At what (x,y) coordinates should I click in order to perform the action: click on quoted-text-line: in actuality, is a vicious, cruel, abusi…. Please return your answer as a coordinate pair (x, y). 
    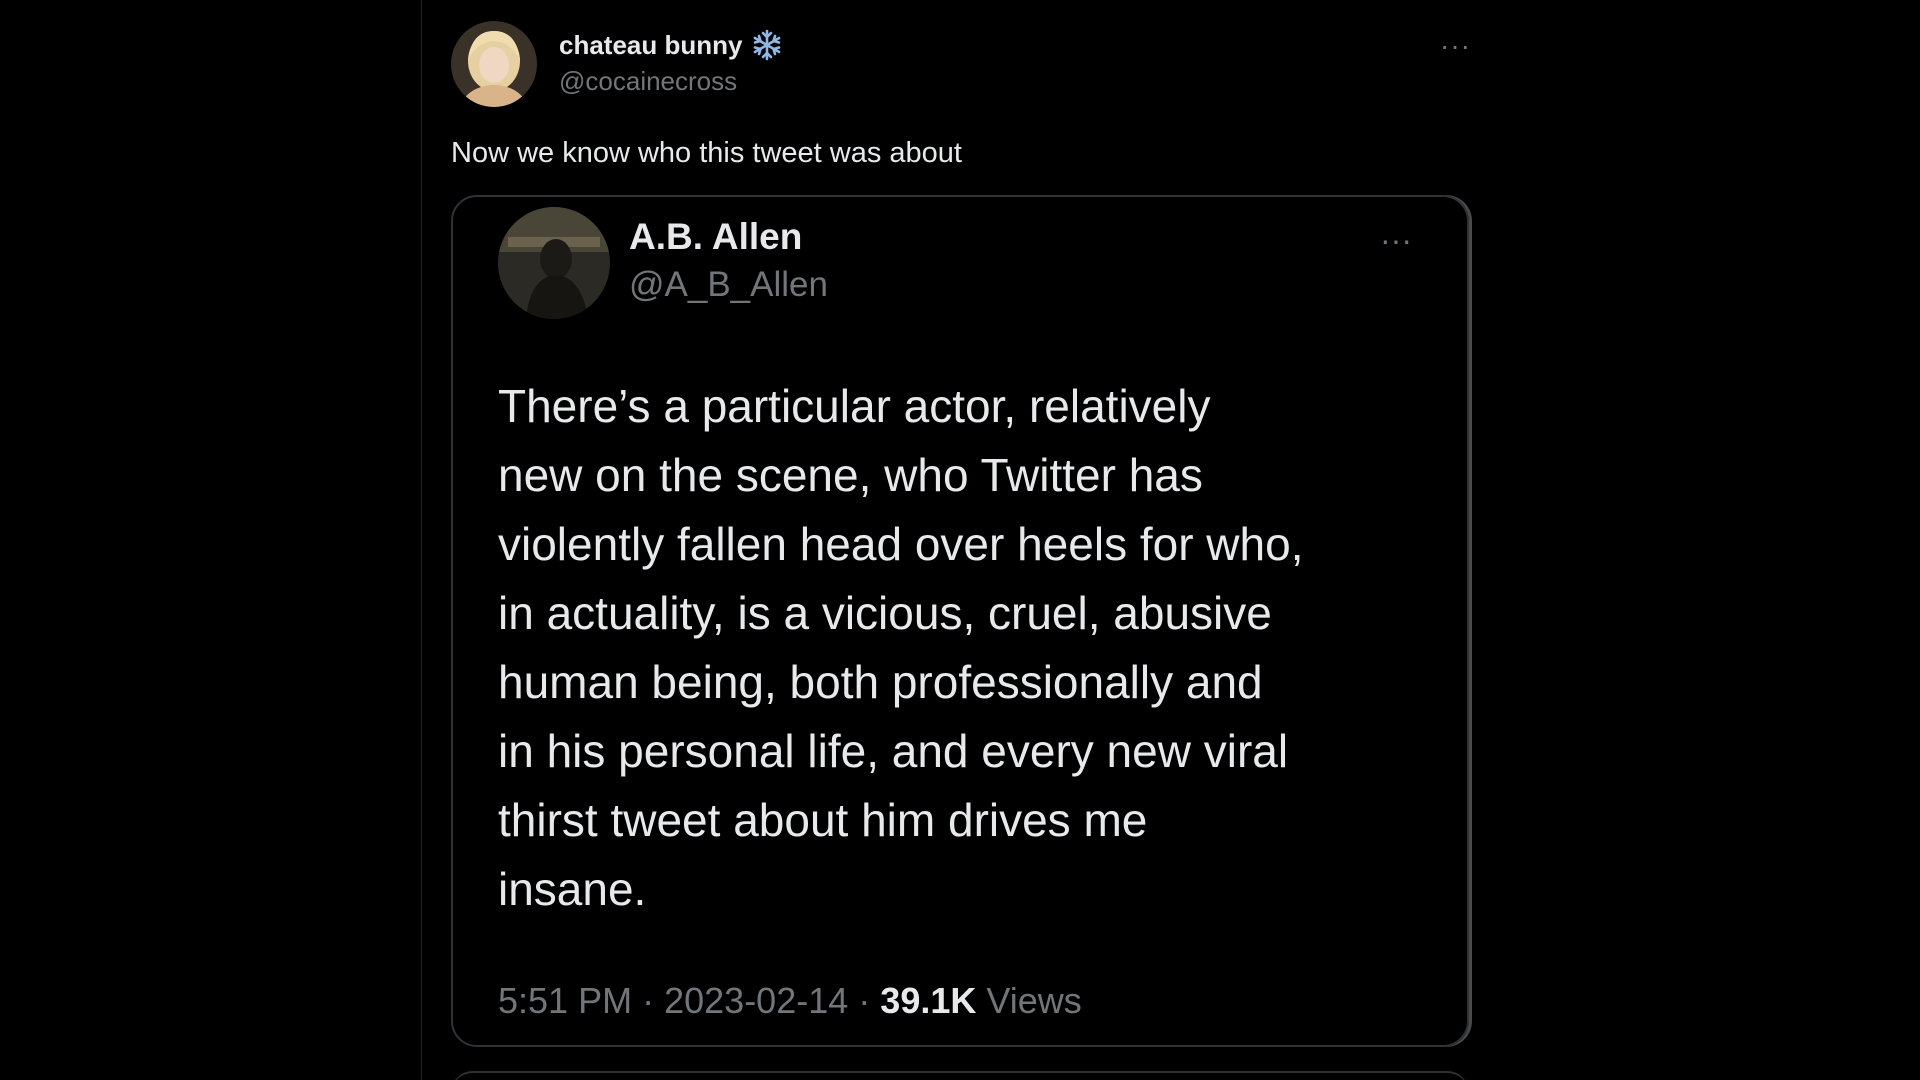
    Looking at the image, I should click on (885, 613).